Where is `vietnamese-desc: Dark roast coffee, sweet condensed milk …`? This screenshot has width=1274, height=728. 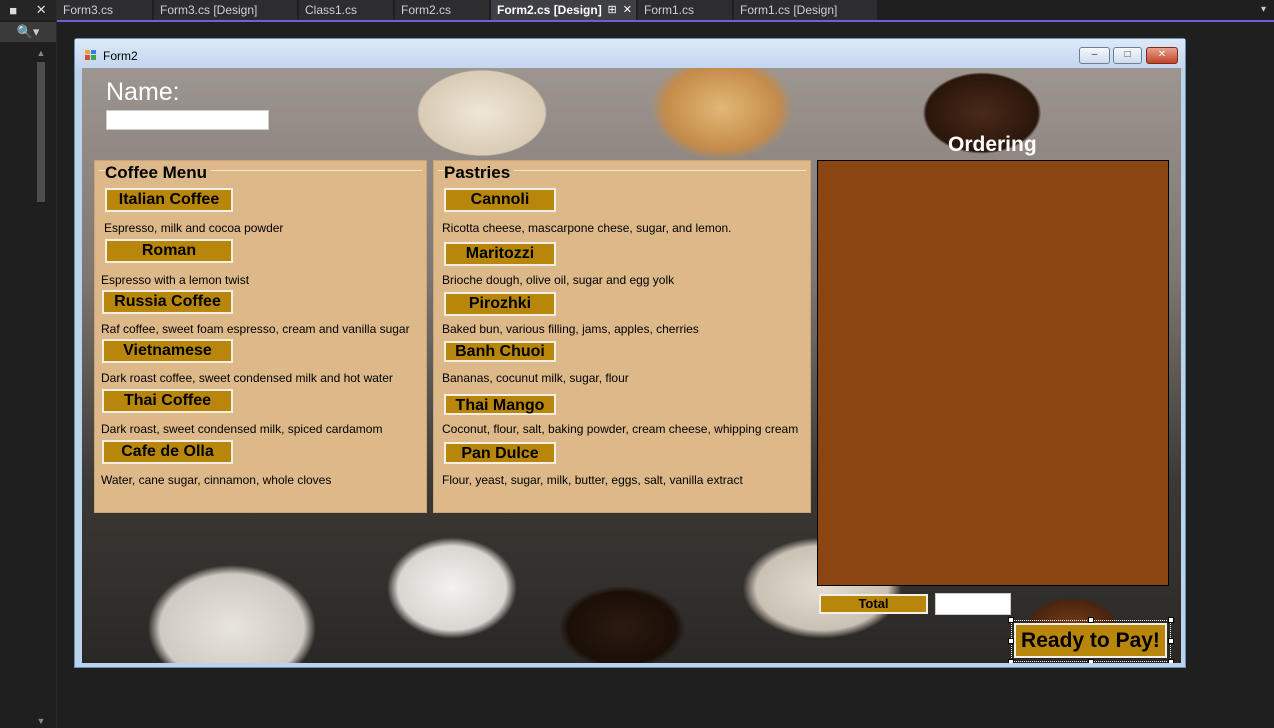 vietnamese-desc: Dark roast coffee, sweet condensed milk … is located at coordinates (247, 378).